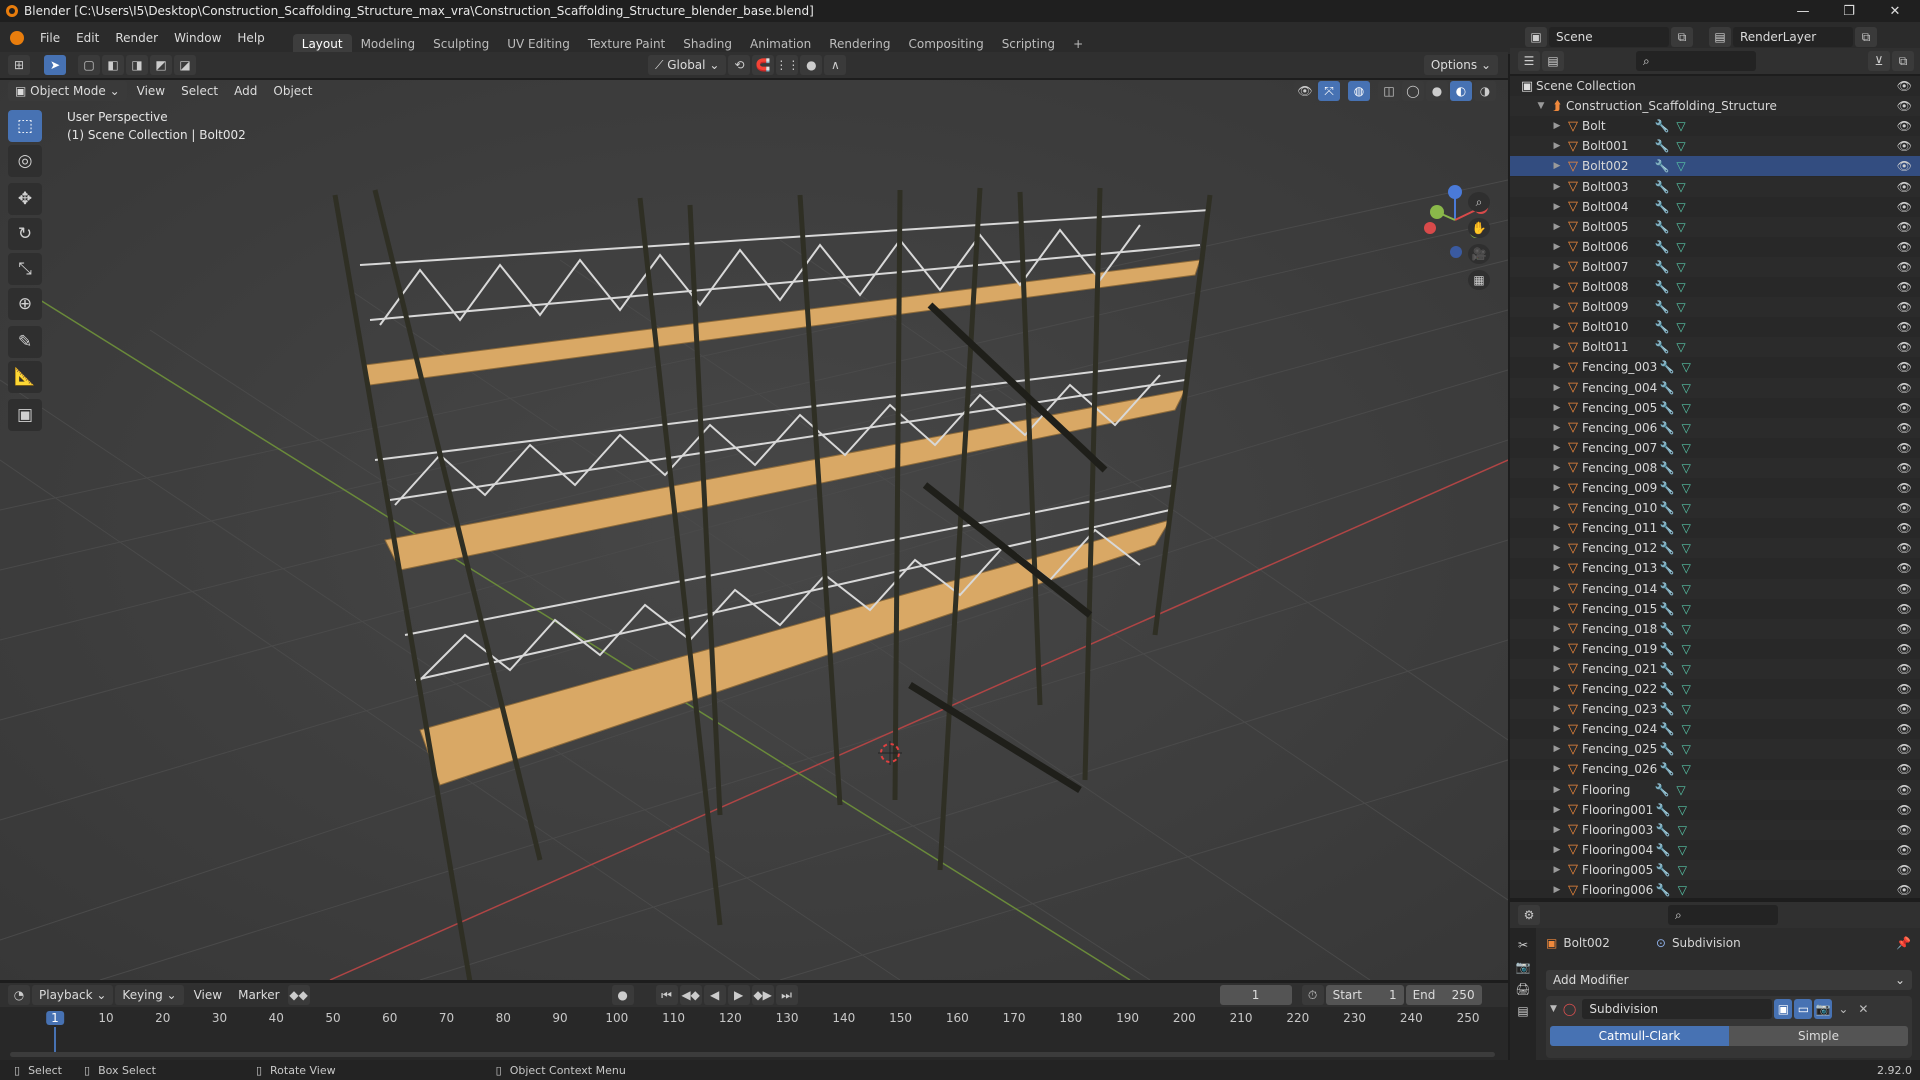  I want to click on transform-tool-icon: ⊕, so click(25, 304).